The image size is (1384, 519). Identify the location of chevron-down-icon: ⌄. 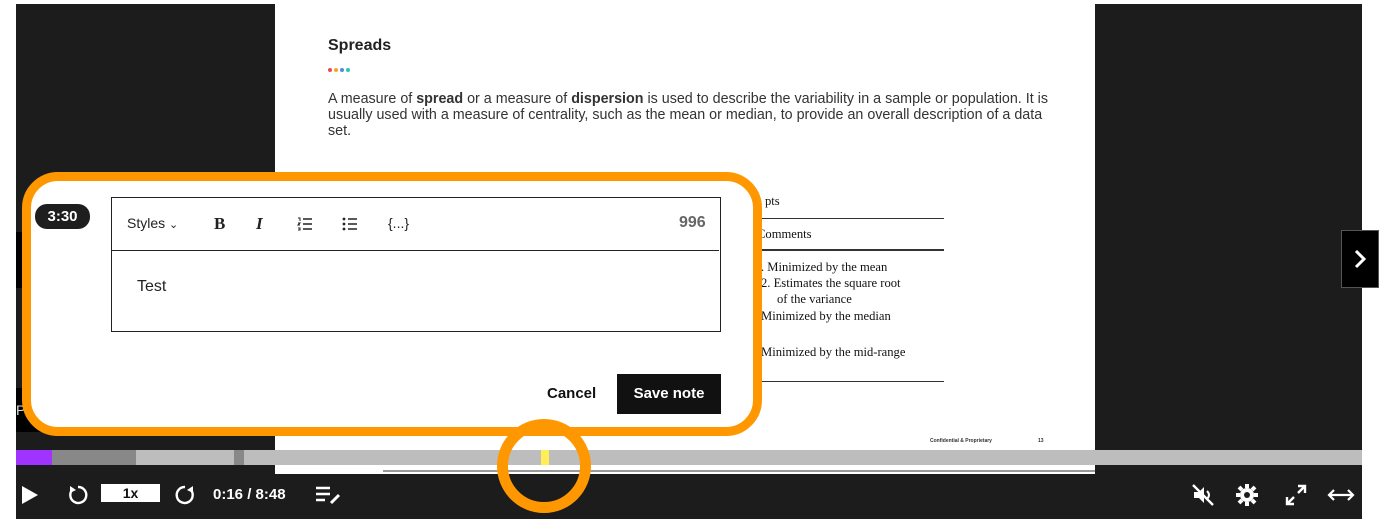
(174, 225).